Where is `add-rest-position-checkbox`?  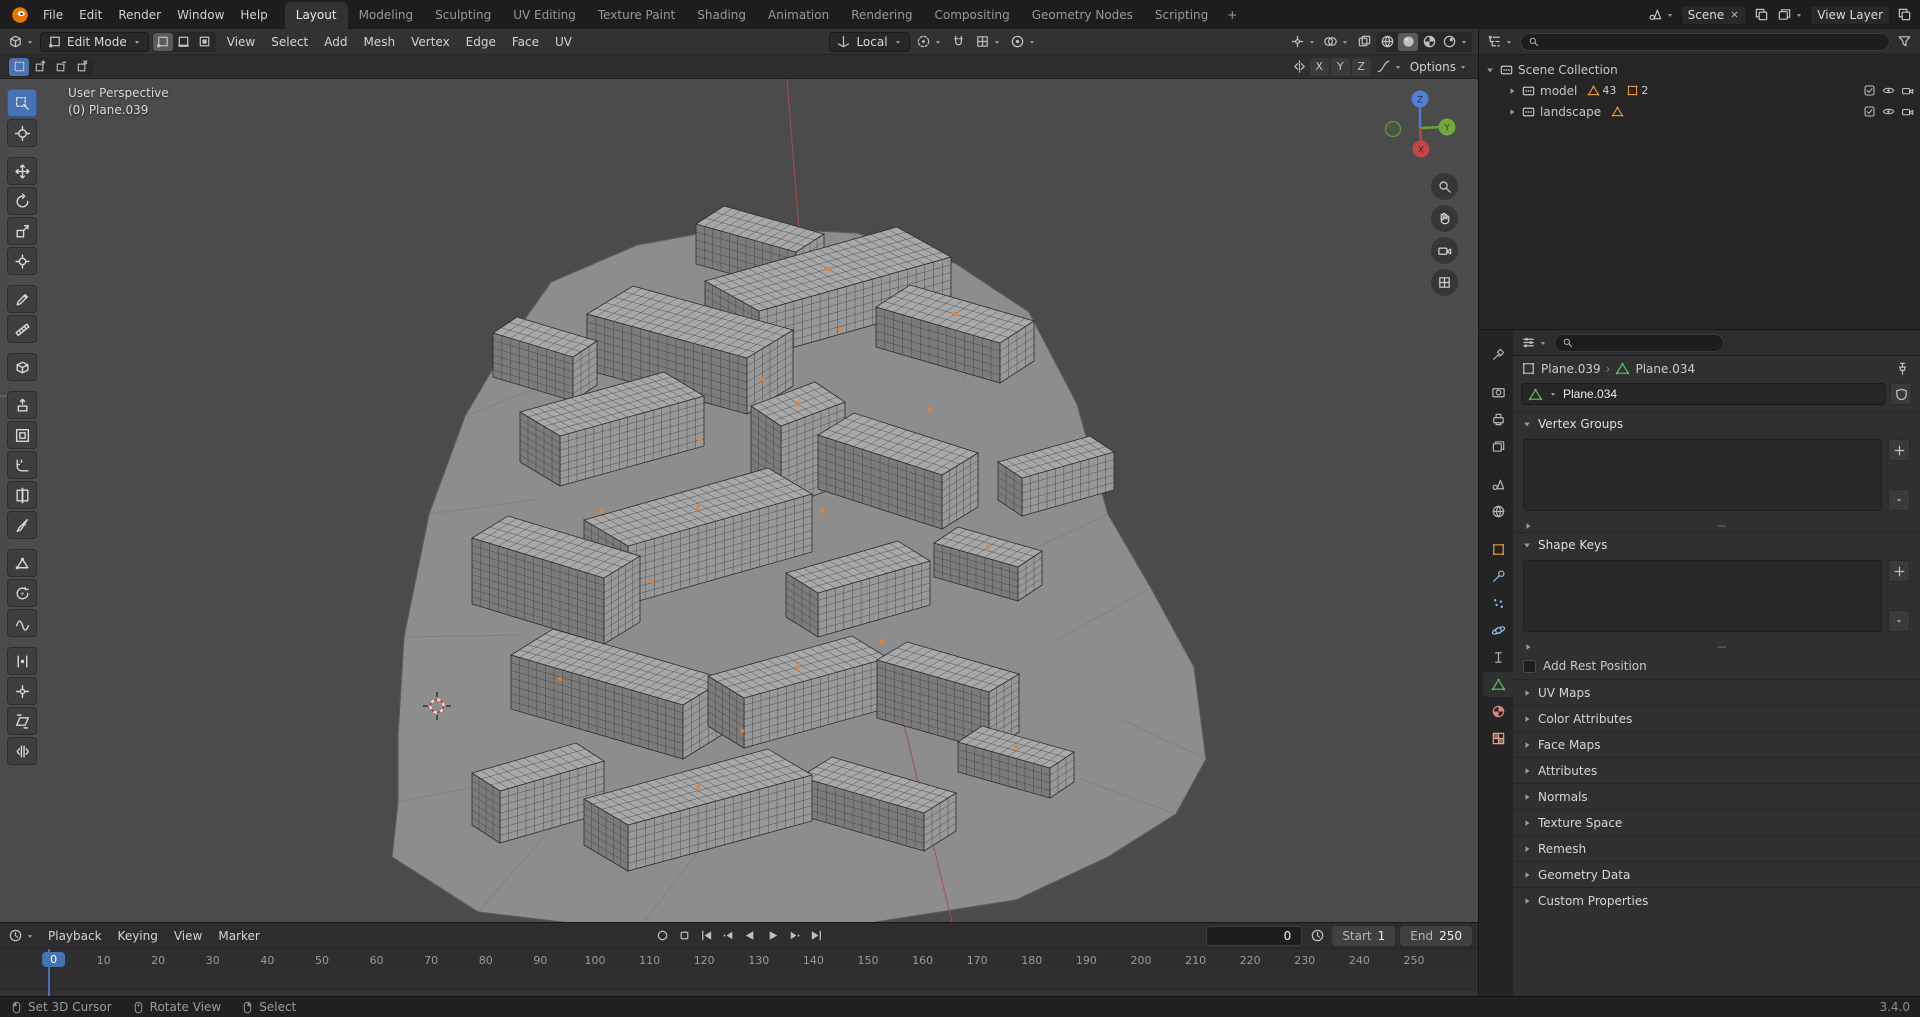
add-rest-position-checkbox is located at coordinates (1529, 666).